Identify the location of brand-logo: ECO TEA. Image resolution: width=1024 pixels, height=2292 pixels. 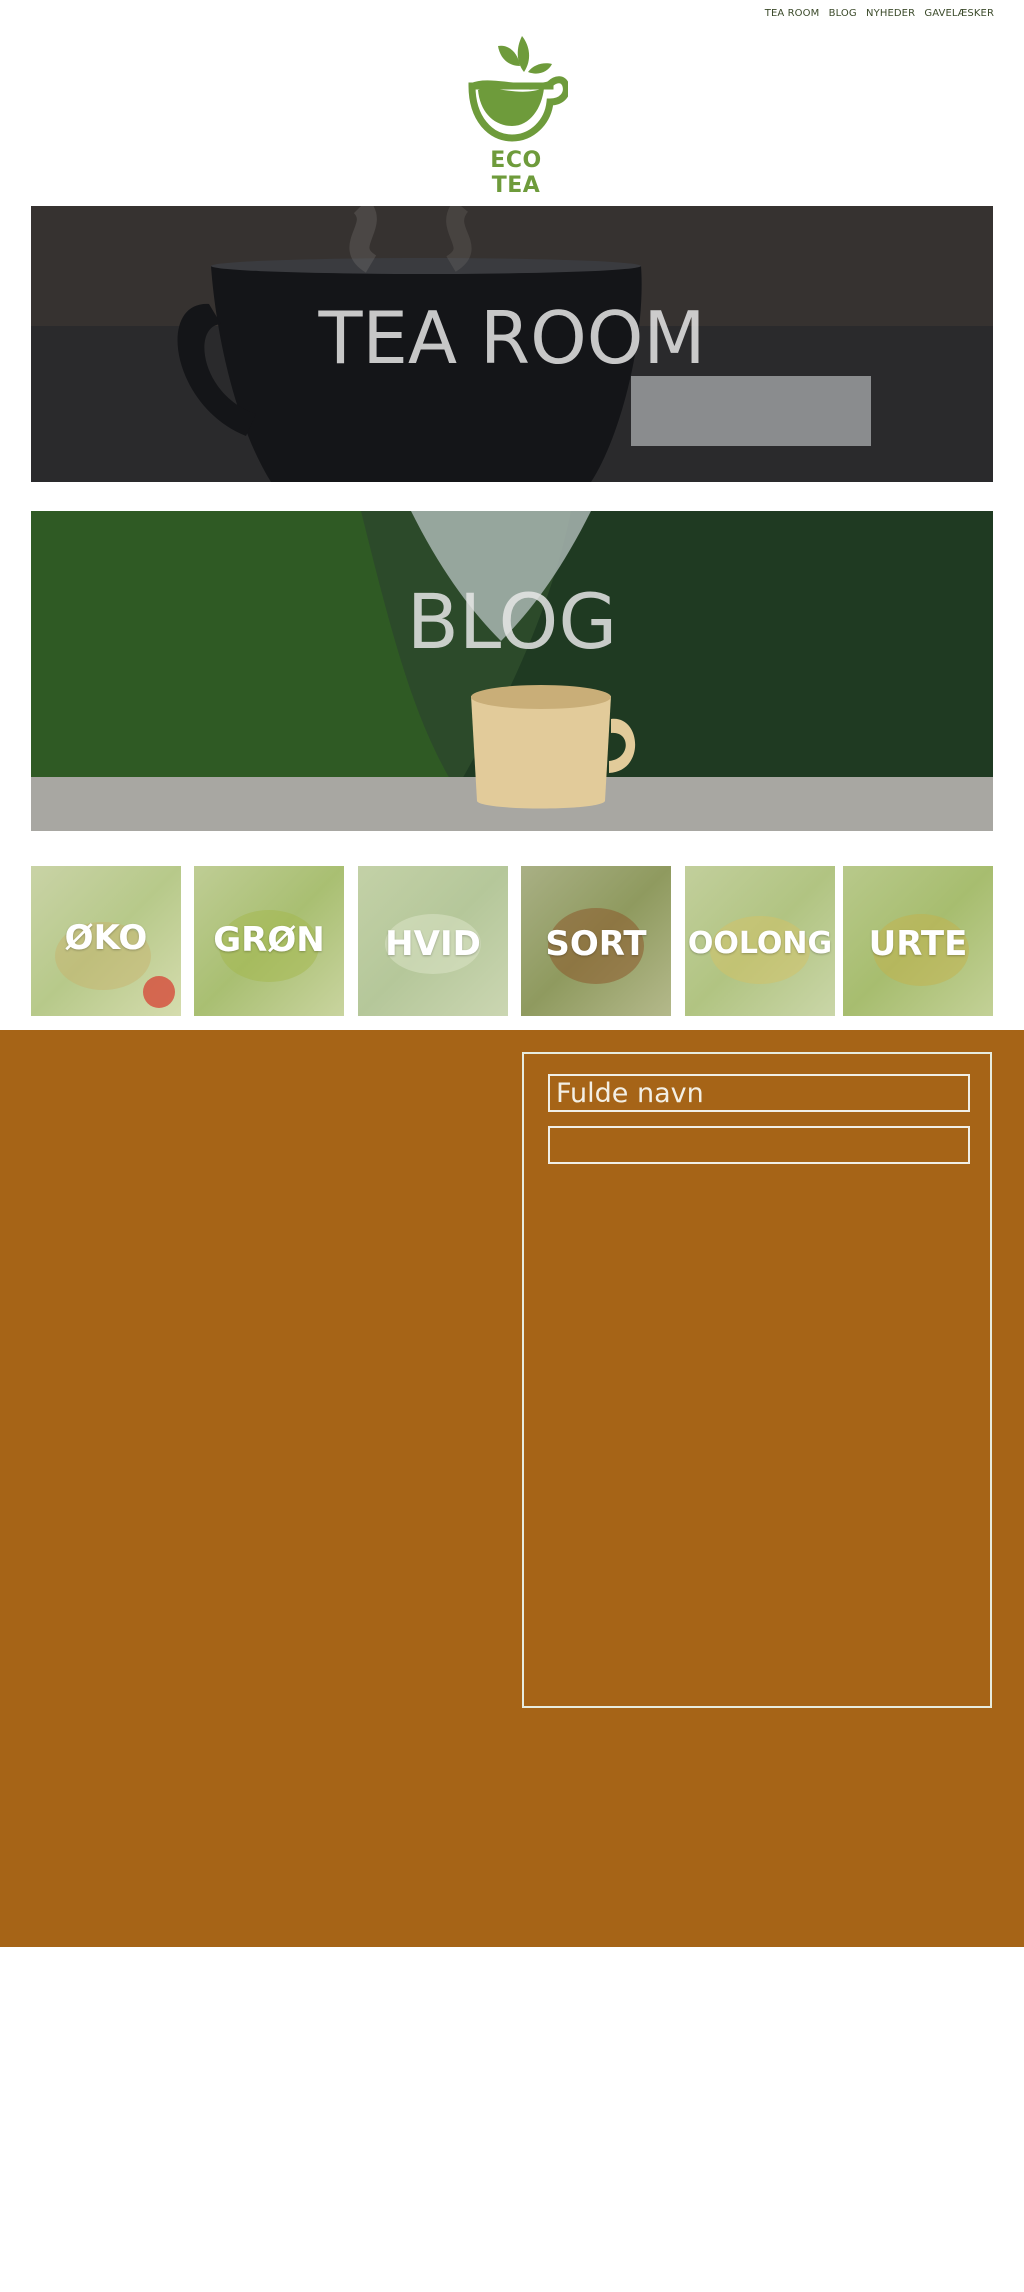
(516, 115).